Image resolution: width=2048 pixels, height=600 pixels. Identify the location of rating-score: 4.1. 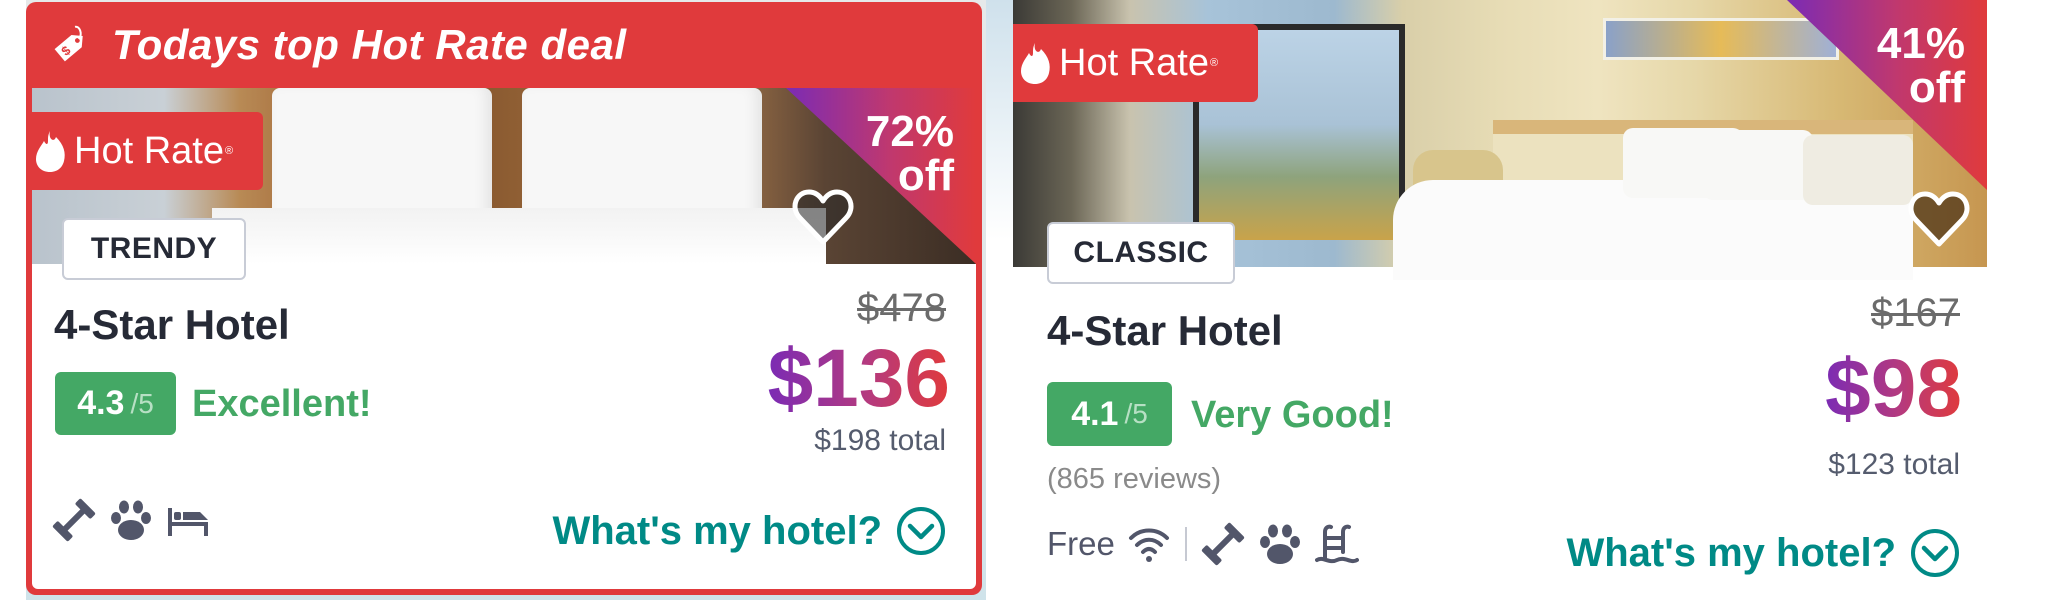
(1095, 413).